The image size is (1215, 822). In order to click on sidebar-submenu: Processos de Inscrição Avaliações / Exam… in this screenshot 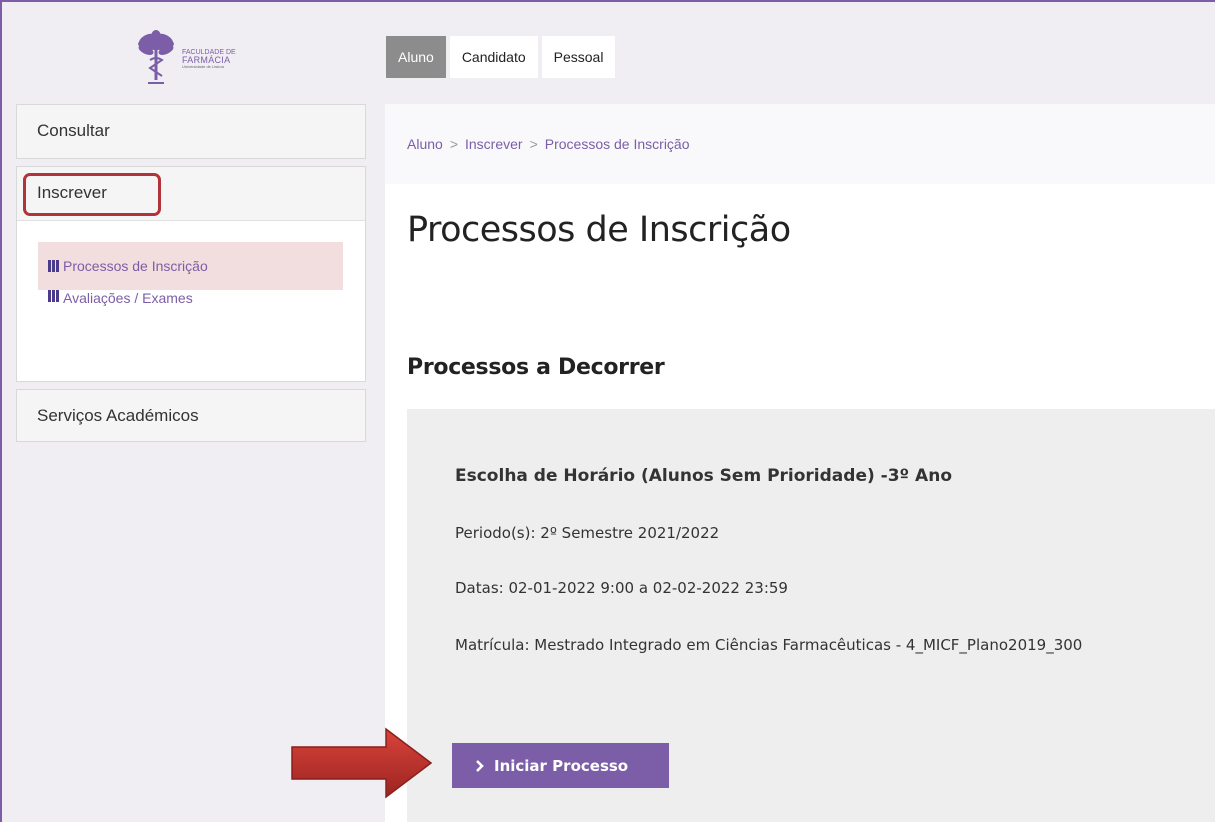, I will do `click(191, 277)`.